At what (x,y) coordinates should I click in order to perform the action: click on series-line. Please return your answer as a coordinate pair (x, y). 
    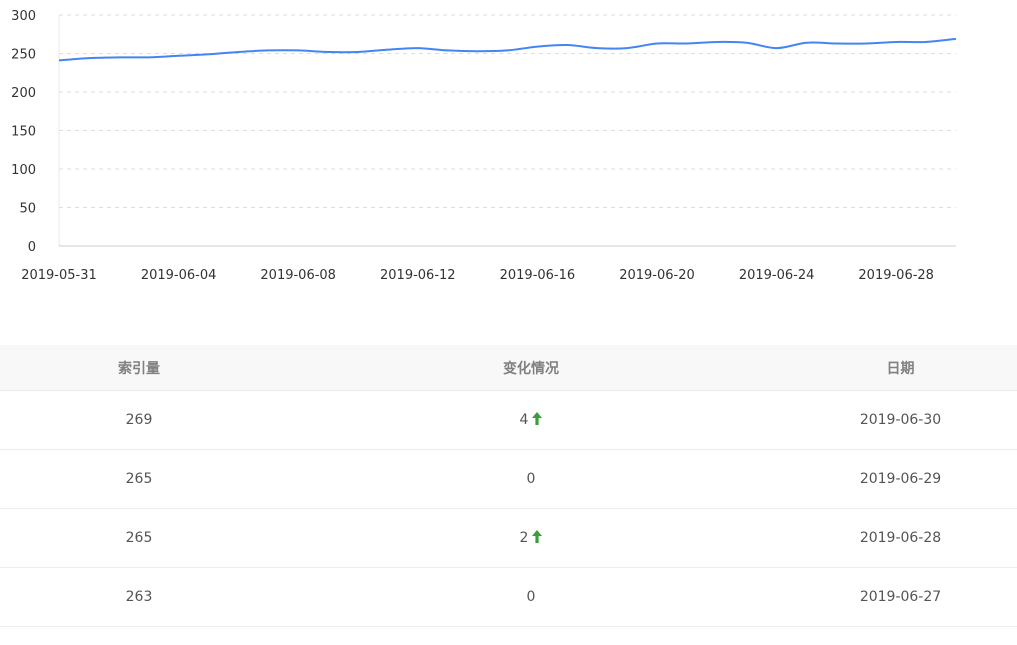
    Looking at the image, I should click on (507, 49).